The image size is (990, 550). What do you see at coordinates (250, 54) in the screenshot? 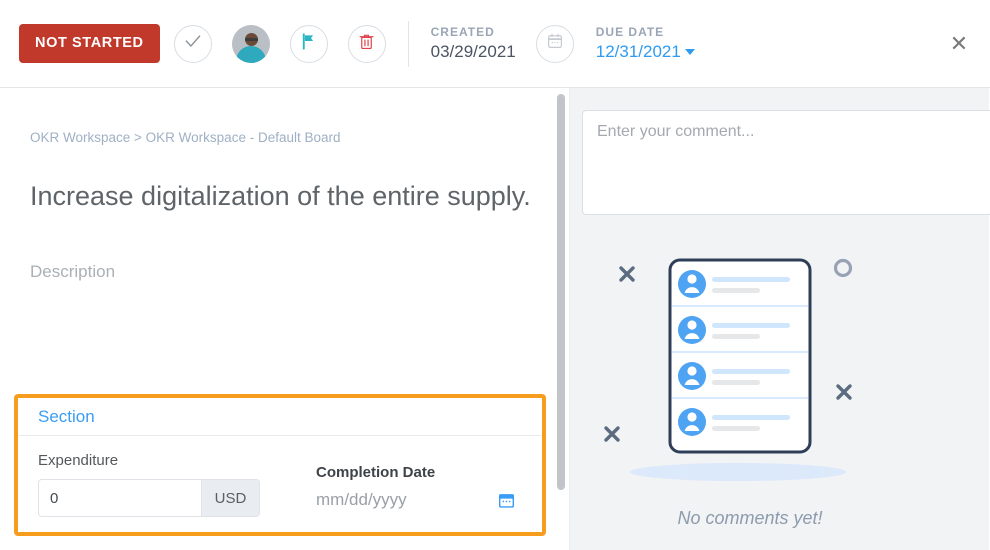
I see `avatar-body` at bounding box center [250, 54].